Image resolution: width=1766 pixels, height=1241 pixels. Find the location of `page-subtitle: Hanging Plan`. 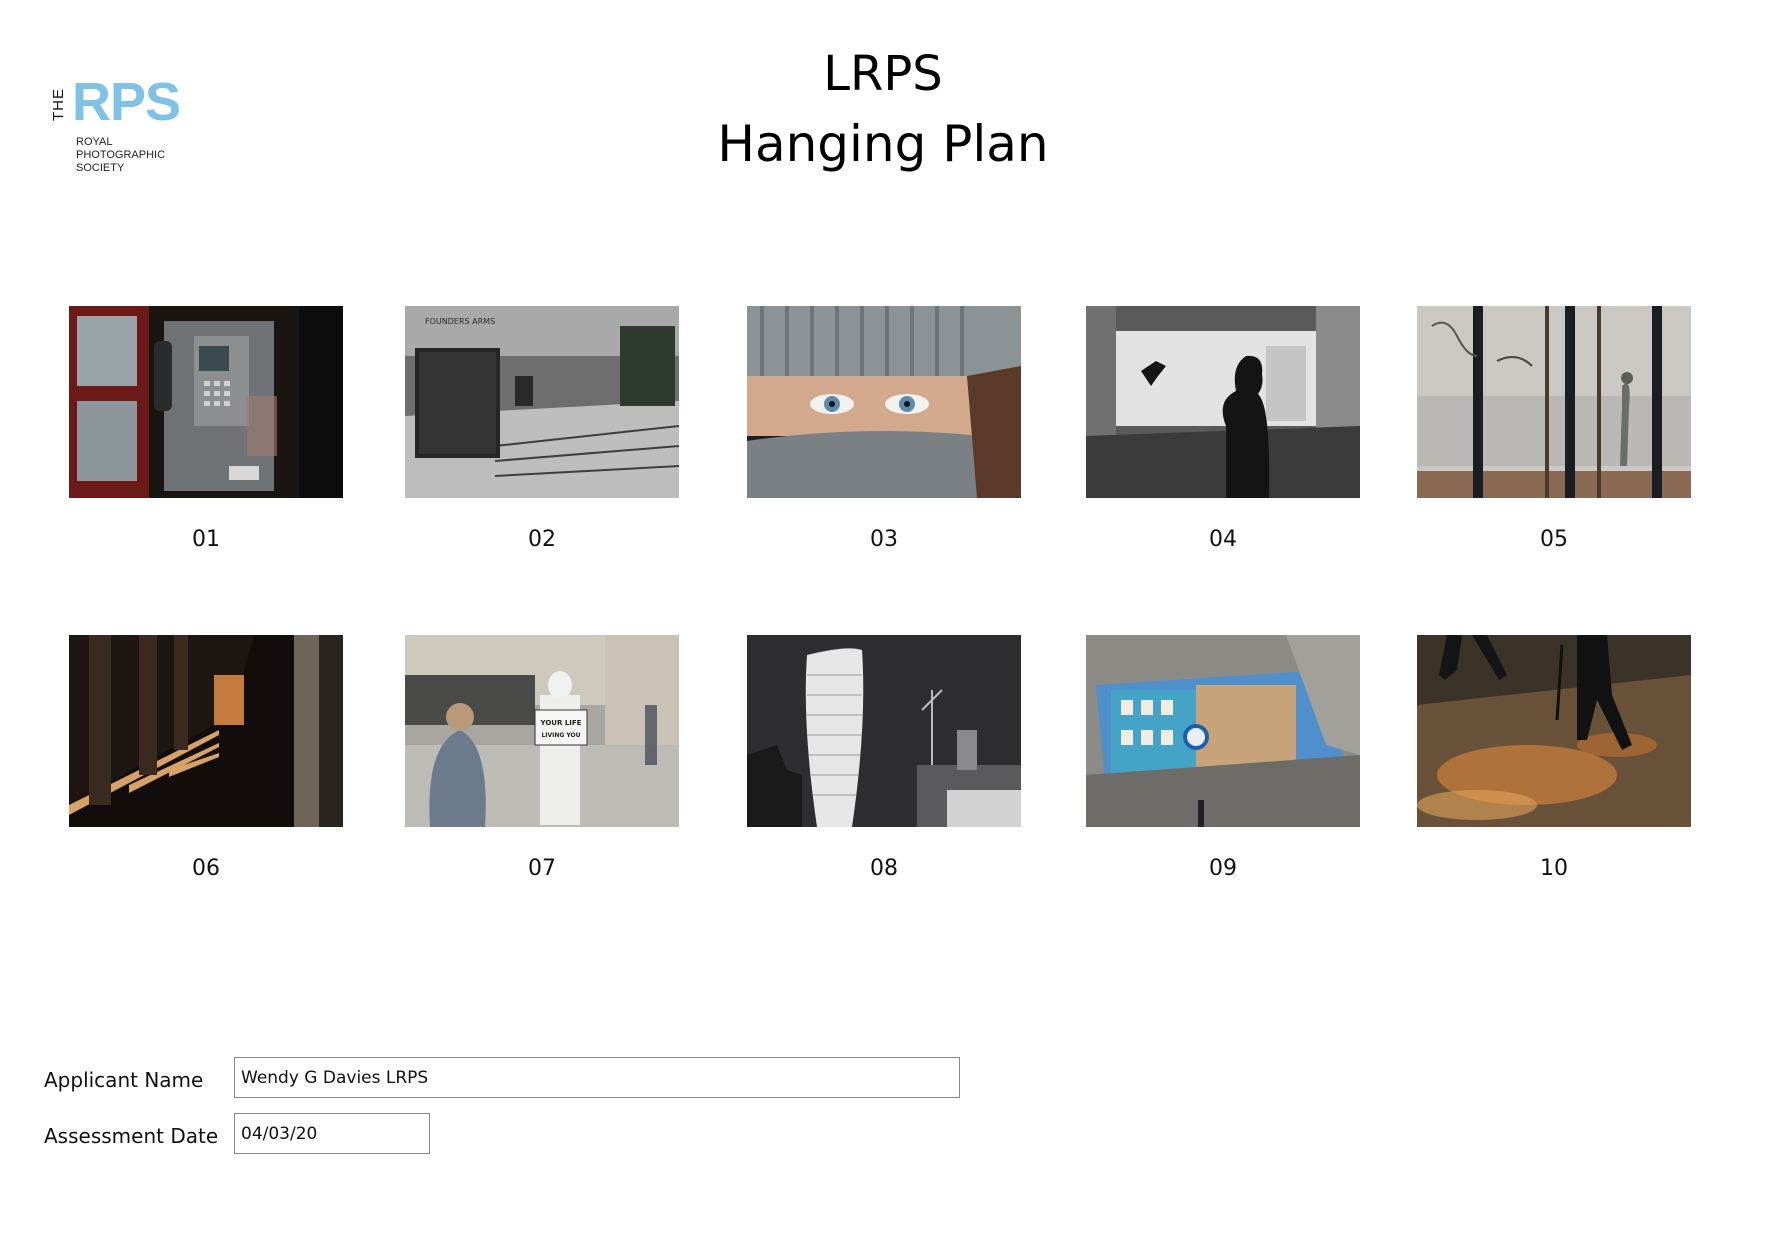

page-subtitle: Hanging Plan is located at coordinates (883, 144).